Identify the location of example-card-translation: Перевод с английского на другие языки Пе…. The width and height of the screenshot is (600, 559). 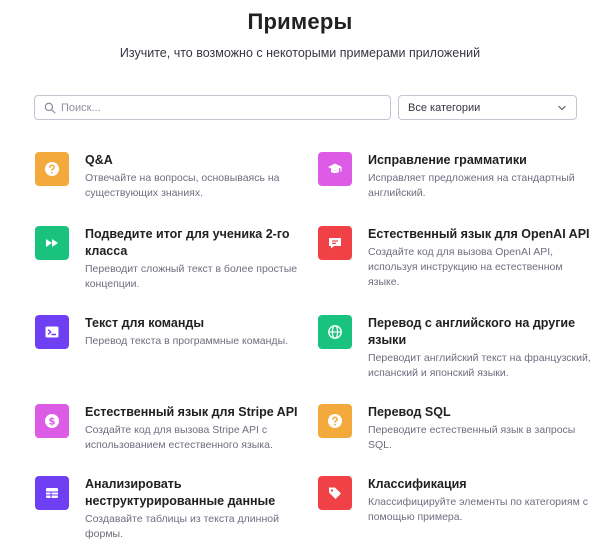
(454, 348).